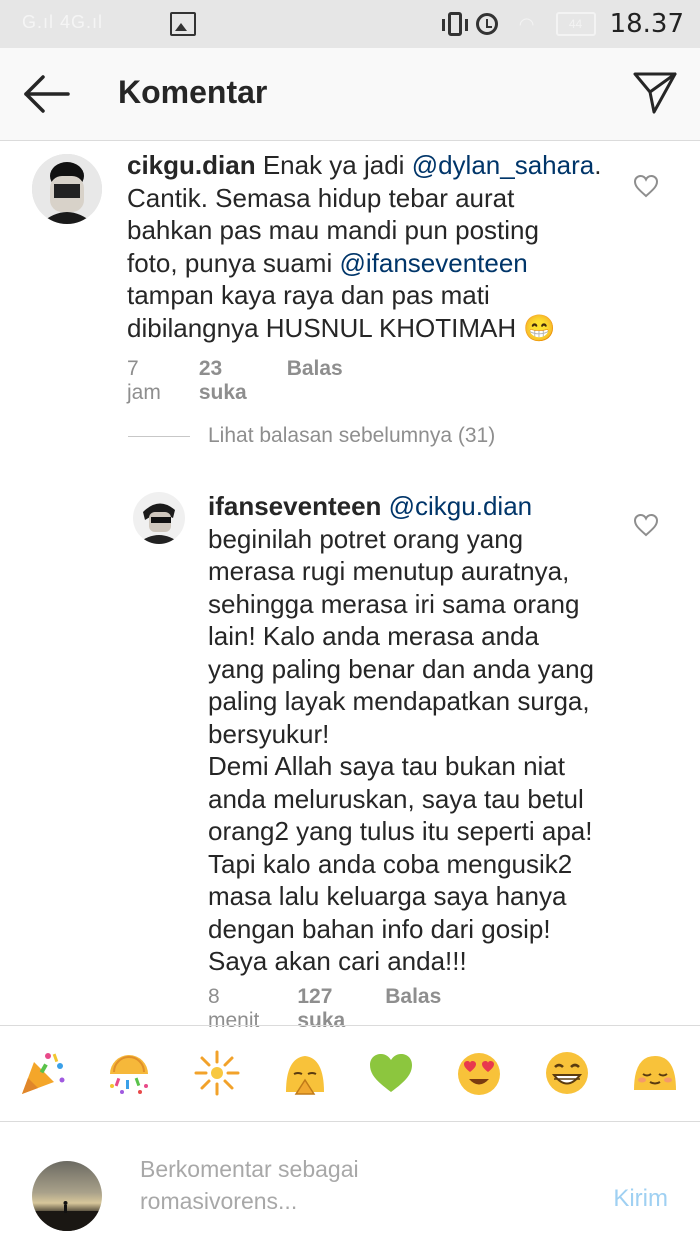 This screenshot has width=700, height=1244. Describe the element at coordinates (308, 295) in the screenshot. I see `comment-text-segment: tampan kaya raya dan pas mati` at that location.